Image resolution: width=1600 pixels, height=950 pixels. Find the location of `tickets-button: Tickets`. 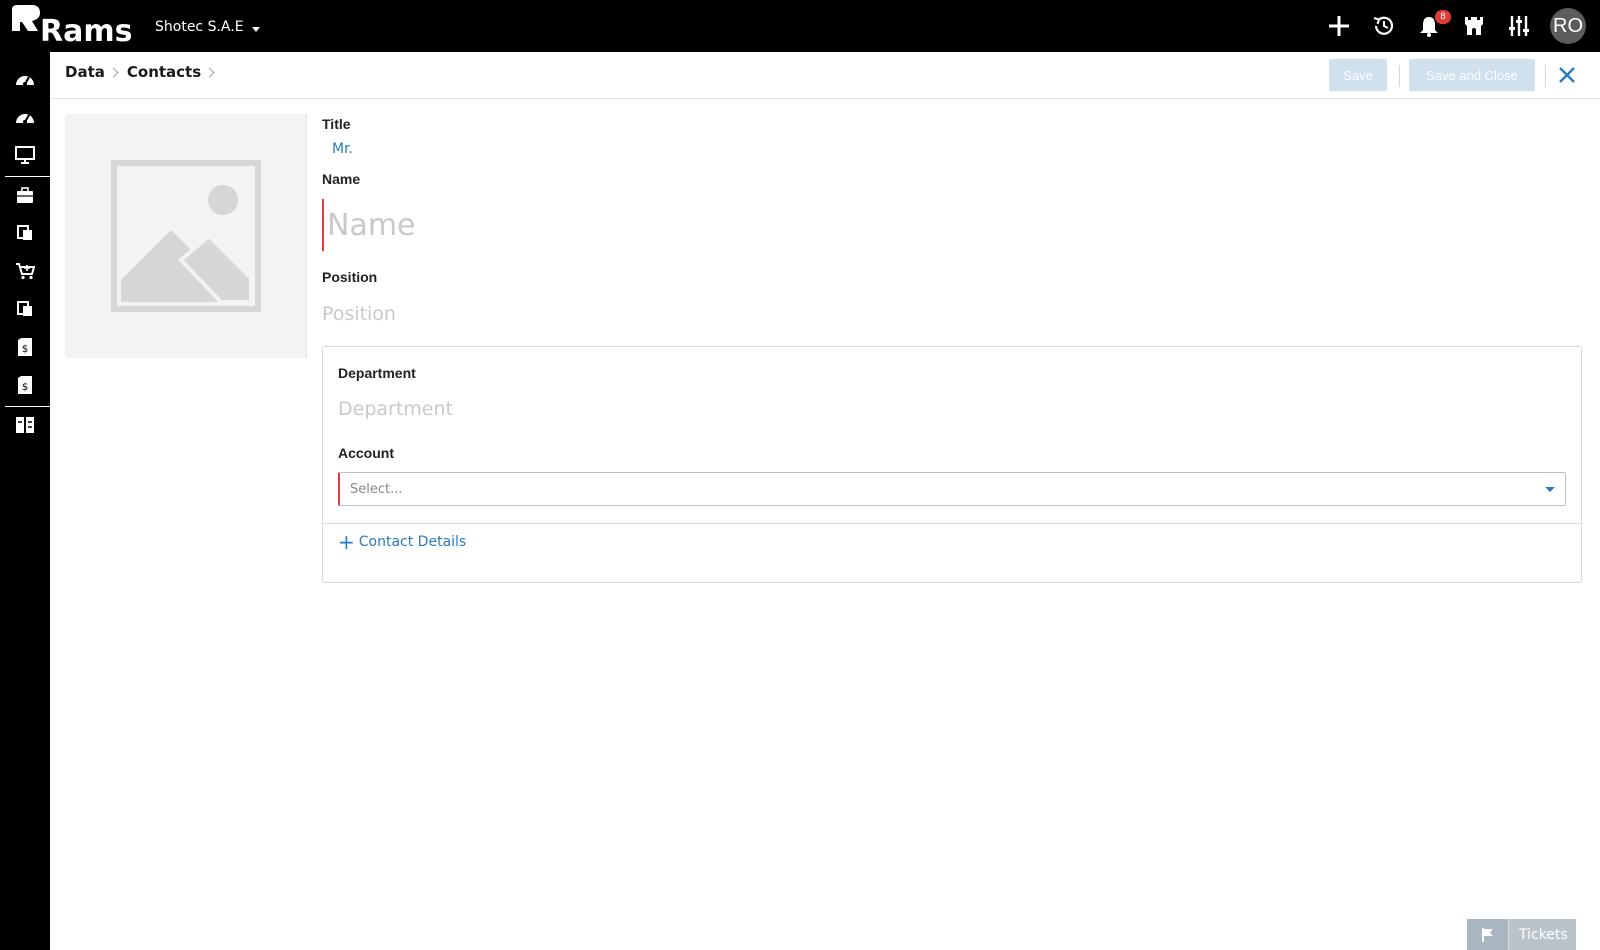

tickets-button: Tickets is located at coordinates (1521, 934).